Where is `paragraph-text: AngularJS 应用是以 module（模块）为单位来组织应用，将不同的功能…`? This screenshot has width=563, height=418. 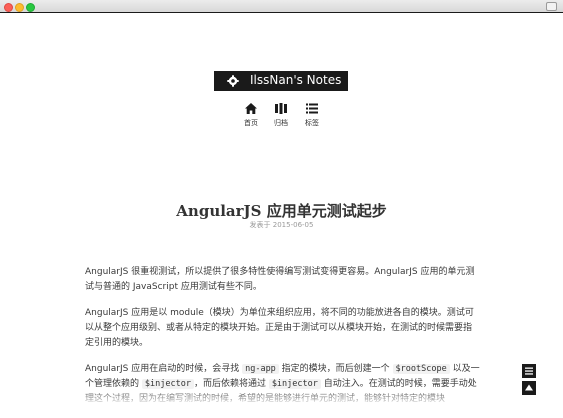
paragraph-text: AngularJS 应用是以 module（模块）为单位来组织应用，将不同的功能… is located at coordinates (279, 328).